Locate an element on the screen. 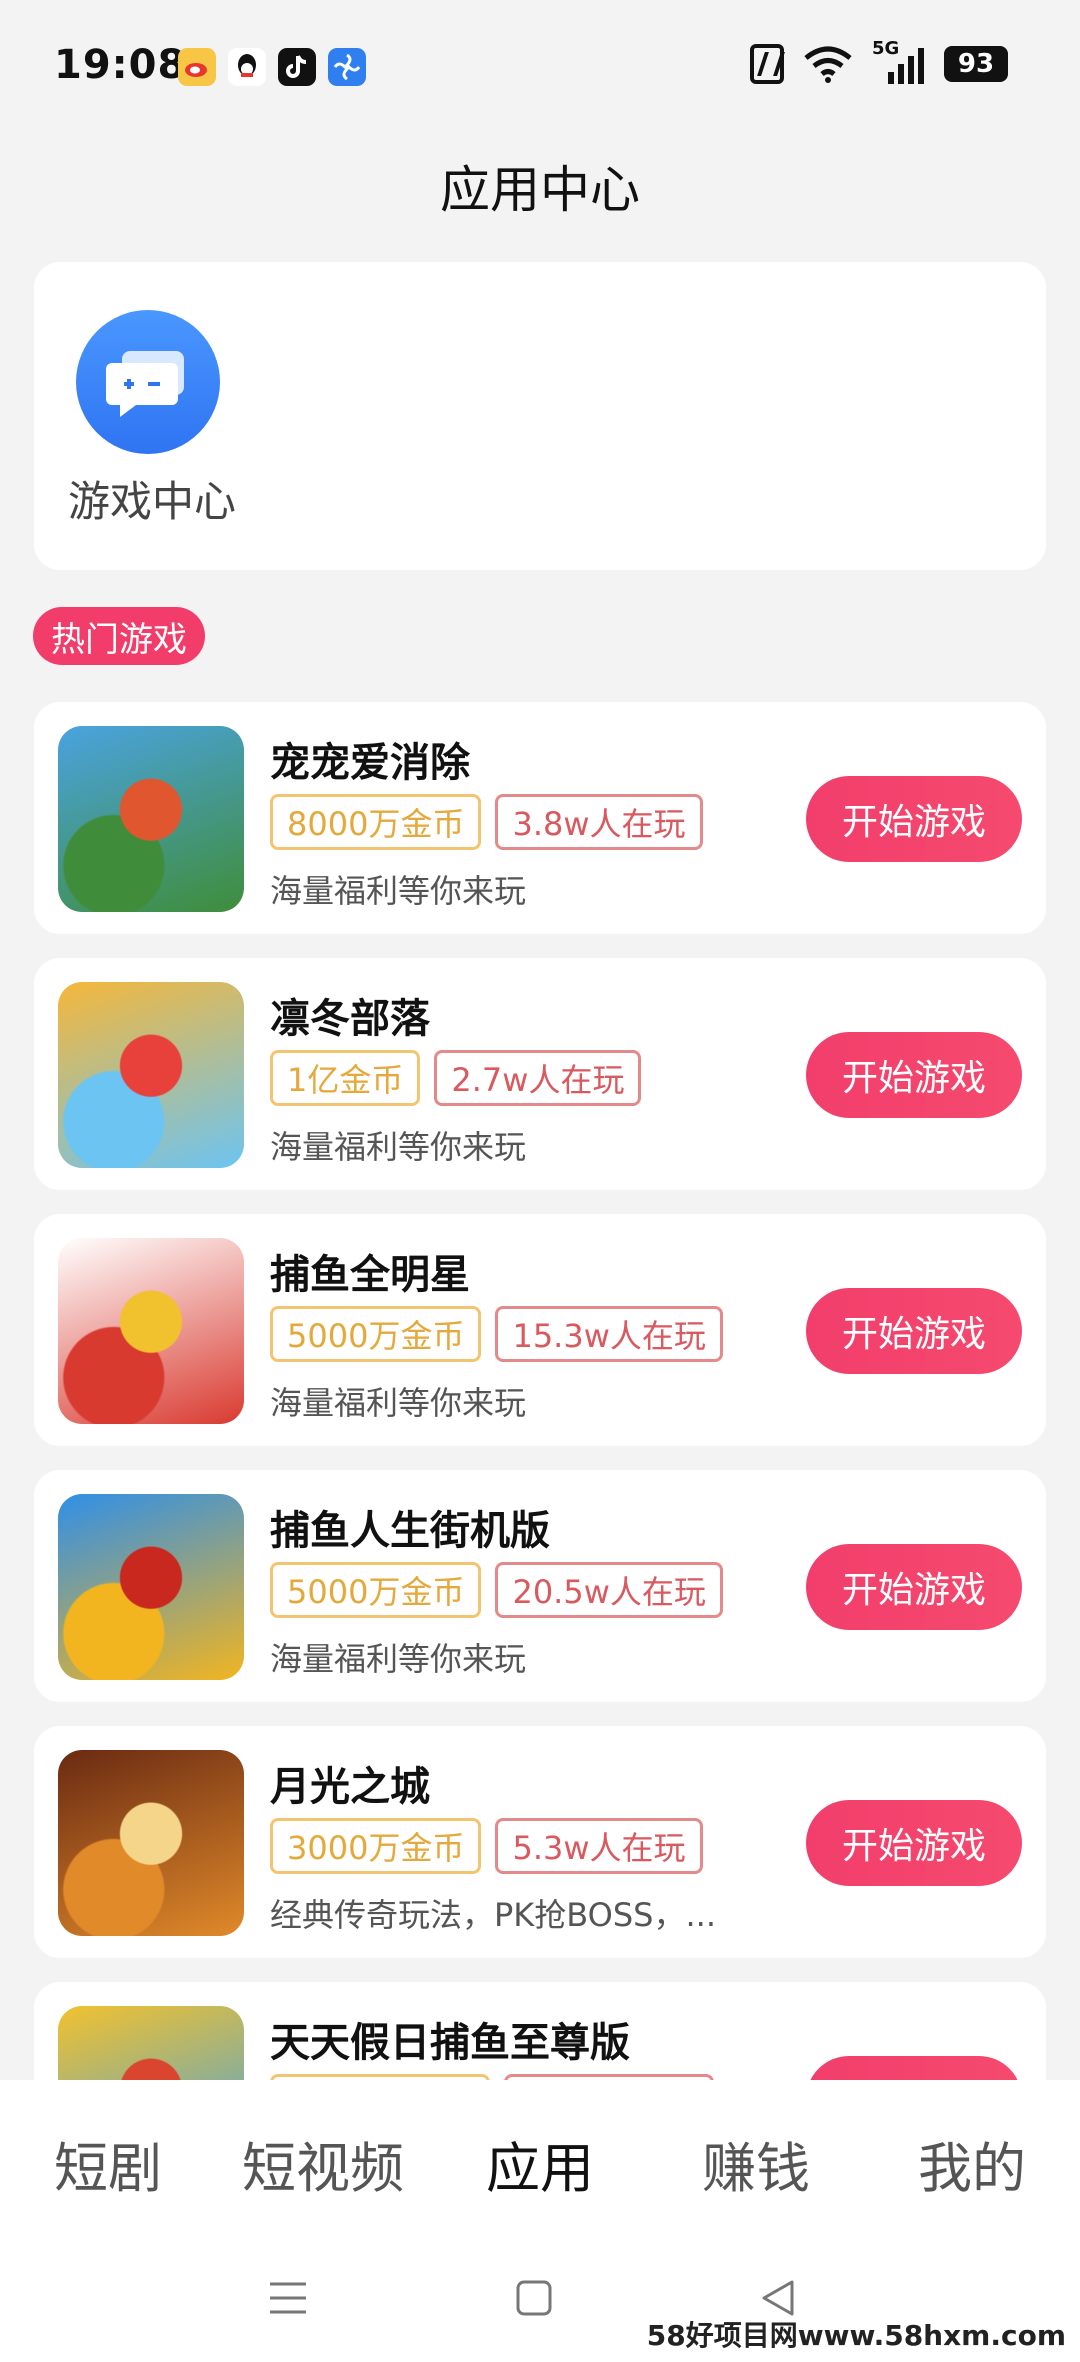 Image resolution: width=1080 pixels, height=2362 pixels. tab-short-drama: 短剧 is located at coordinates (108, 2163).